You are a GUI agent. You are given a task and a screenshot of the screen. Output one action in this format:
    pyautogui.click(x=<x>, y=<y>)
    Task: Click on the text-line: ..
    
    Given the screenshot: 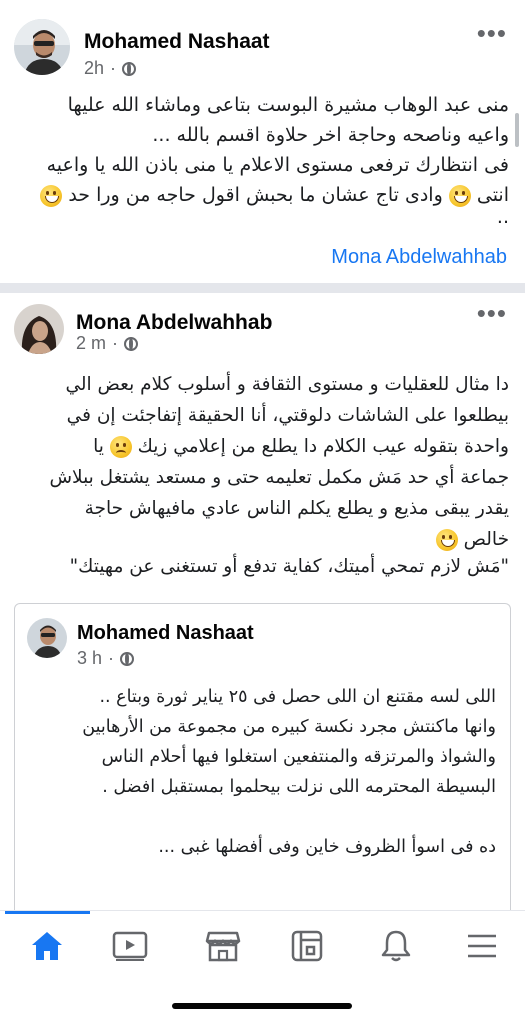 What is the action you would take?
    pyautogui.click(x=502, y=217)
    